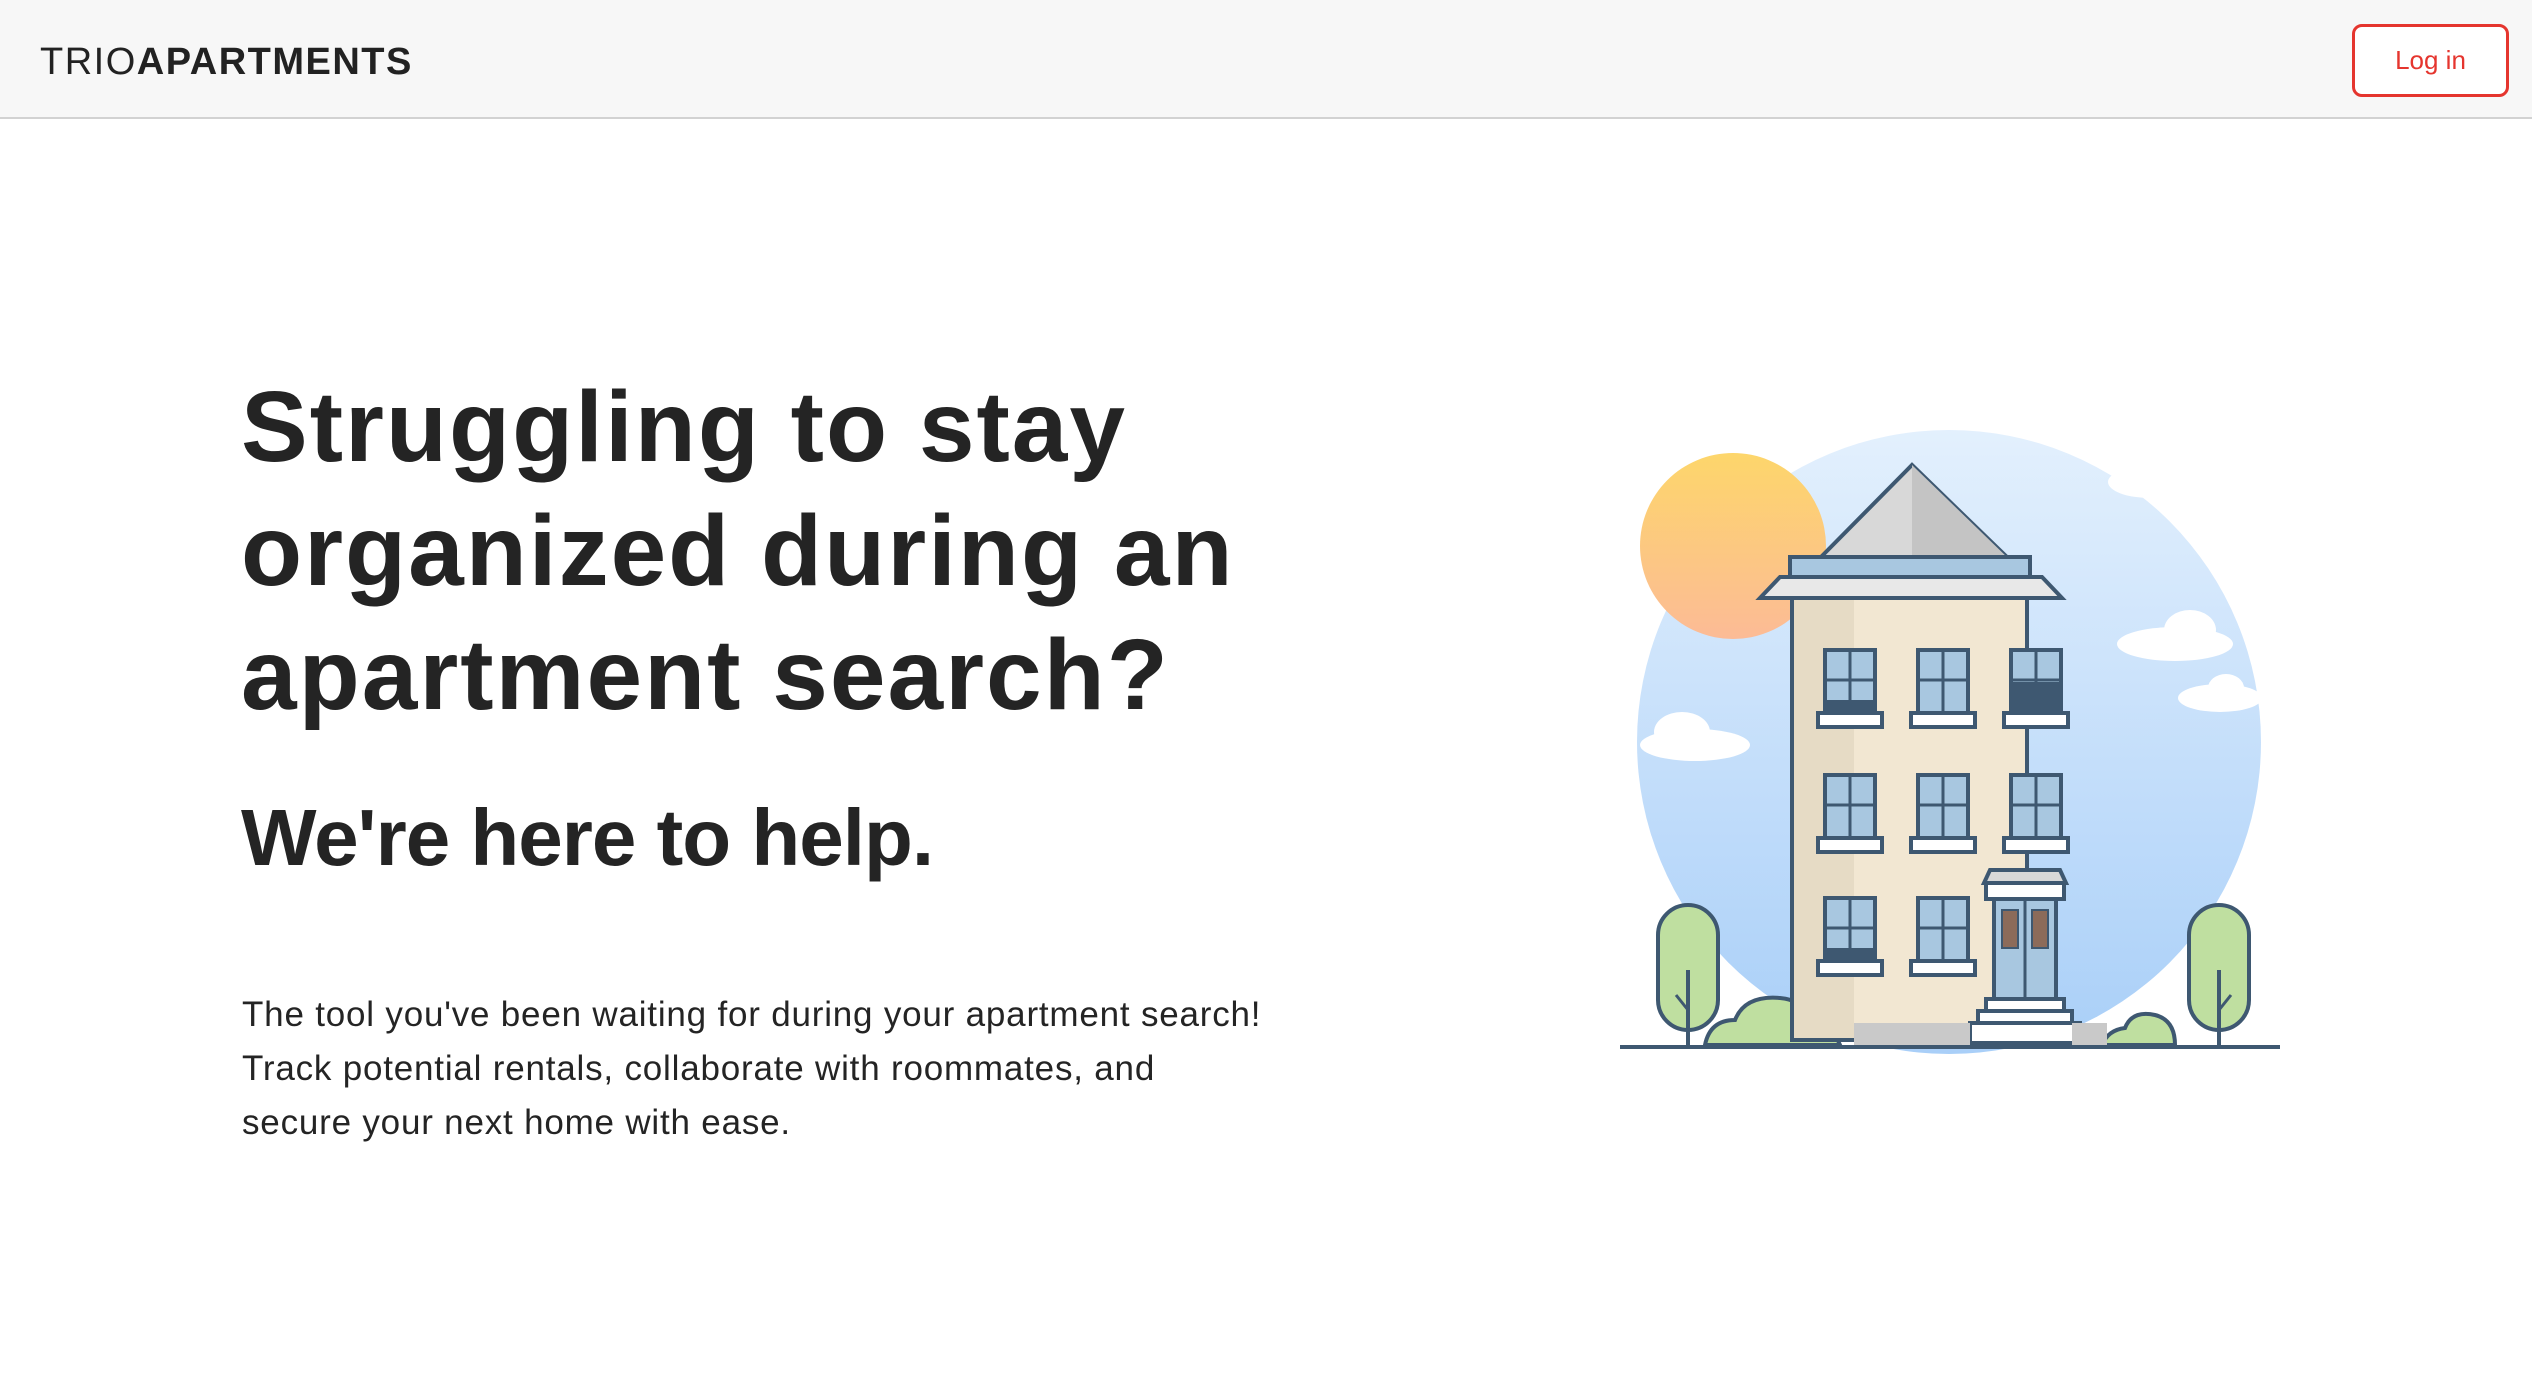  What do you see at coordinates (2430, 60) in the screenshot?
I see `login-button: Log in` at bounding box center [2430, 60].